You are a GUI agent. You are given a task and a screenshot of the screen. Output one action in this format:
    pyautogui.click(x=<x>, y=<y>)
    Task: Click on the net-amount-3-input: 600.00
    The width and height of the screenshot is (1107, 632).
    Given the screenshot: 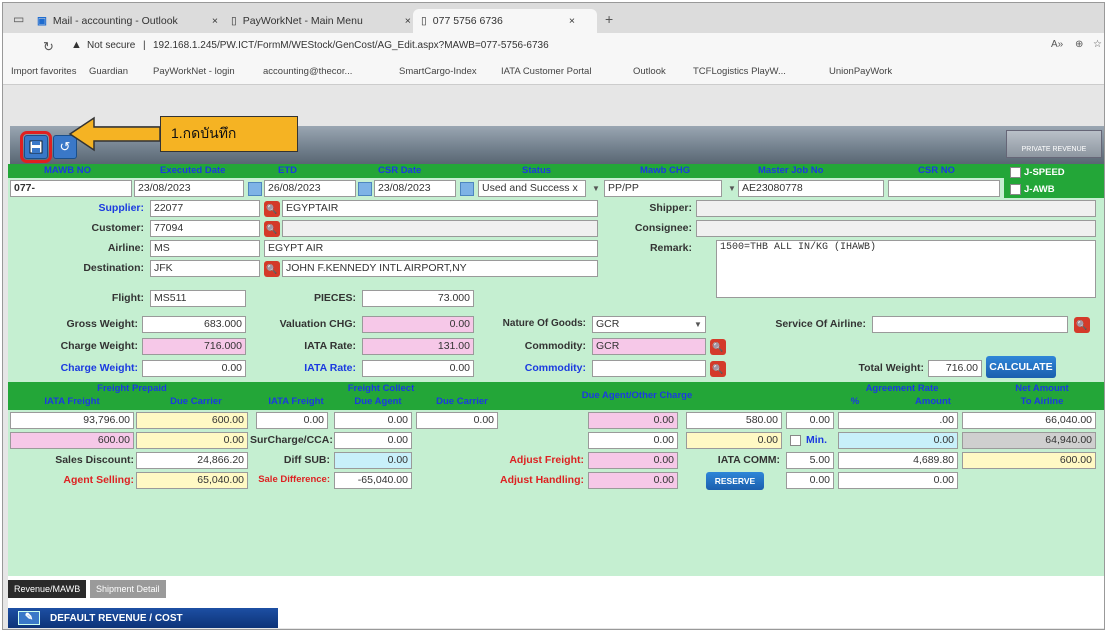 What is the action you would take?
    pyautogui.click(x=1029, y=460)
    